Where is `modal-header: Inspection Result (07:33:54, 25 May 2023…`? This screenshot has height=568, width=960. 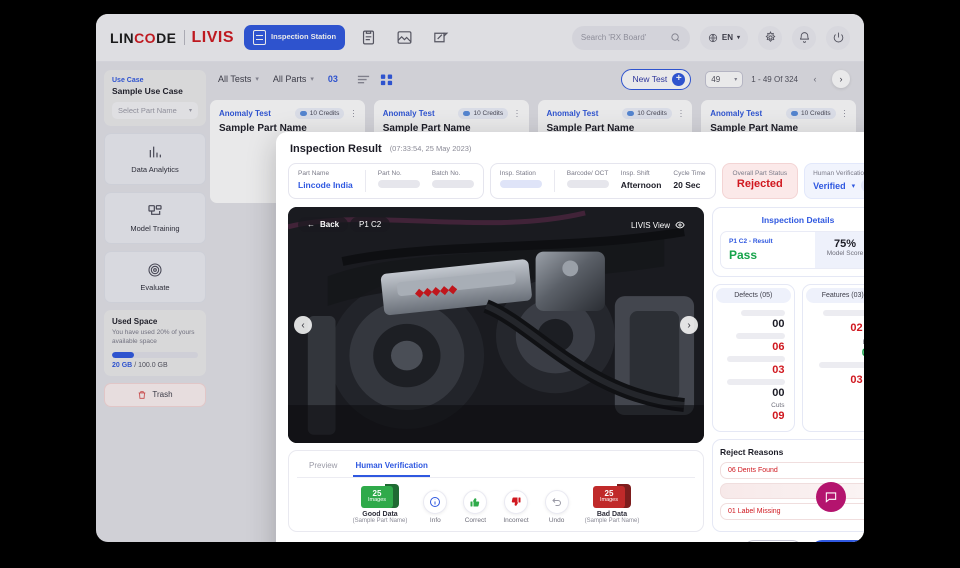
modal-header: Inspection Result (07:33:54, 25 May 2023… is located at coordinates (570, 146).